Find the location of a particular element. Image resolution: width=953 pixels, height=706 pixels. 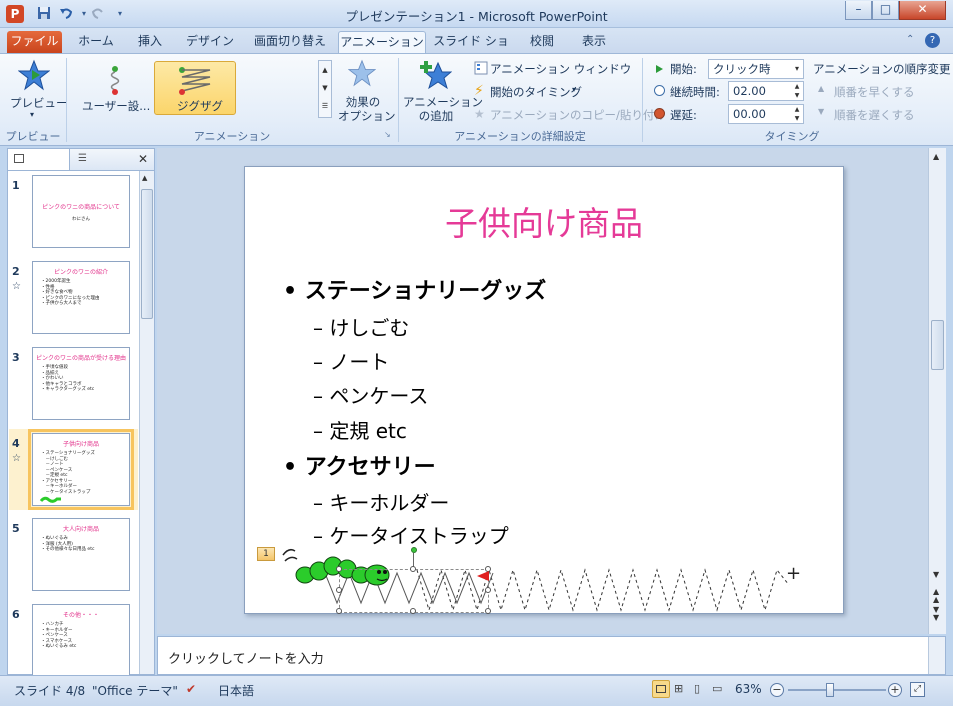

effect-options-star-icon is located at coordinates (362, 74).